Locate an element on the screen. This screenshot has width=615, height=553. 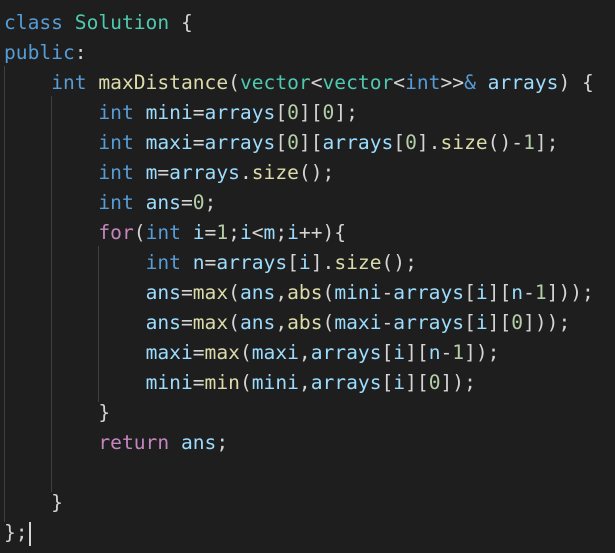
code-line: public: is located at coordinates (45, 53).